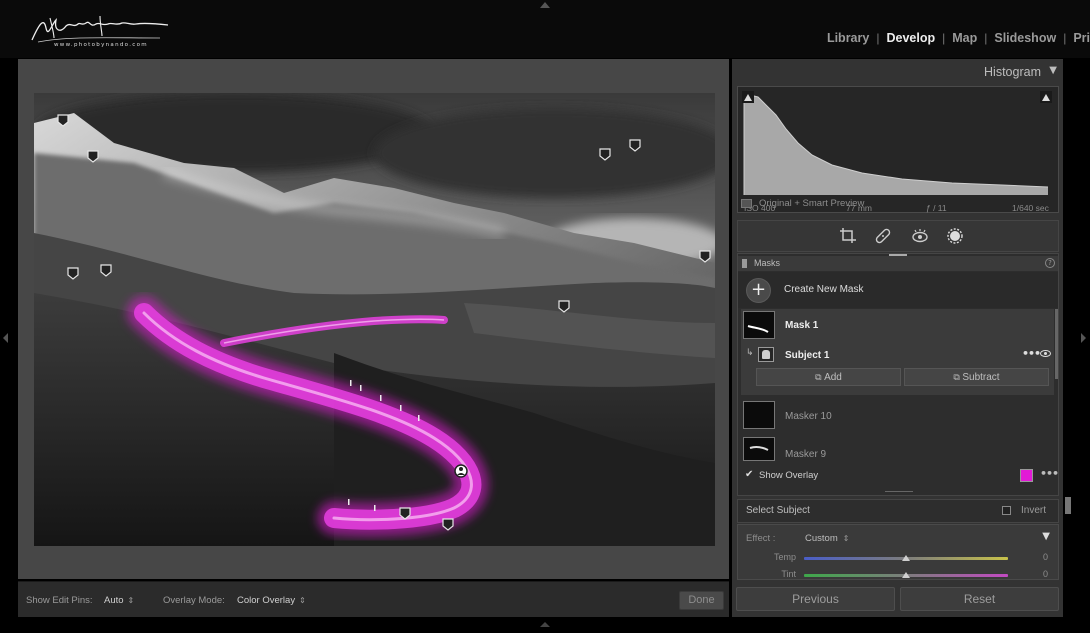 This screenshot has height=633, width=1090. I want to click on effect-preset-select: Custom ⇕, so click(827, 538).